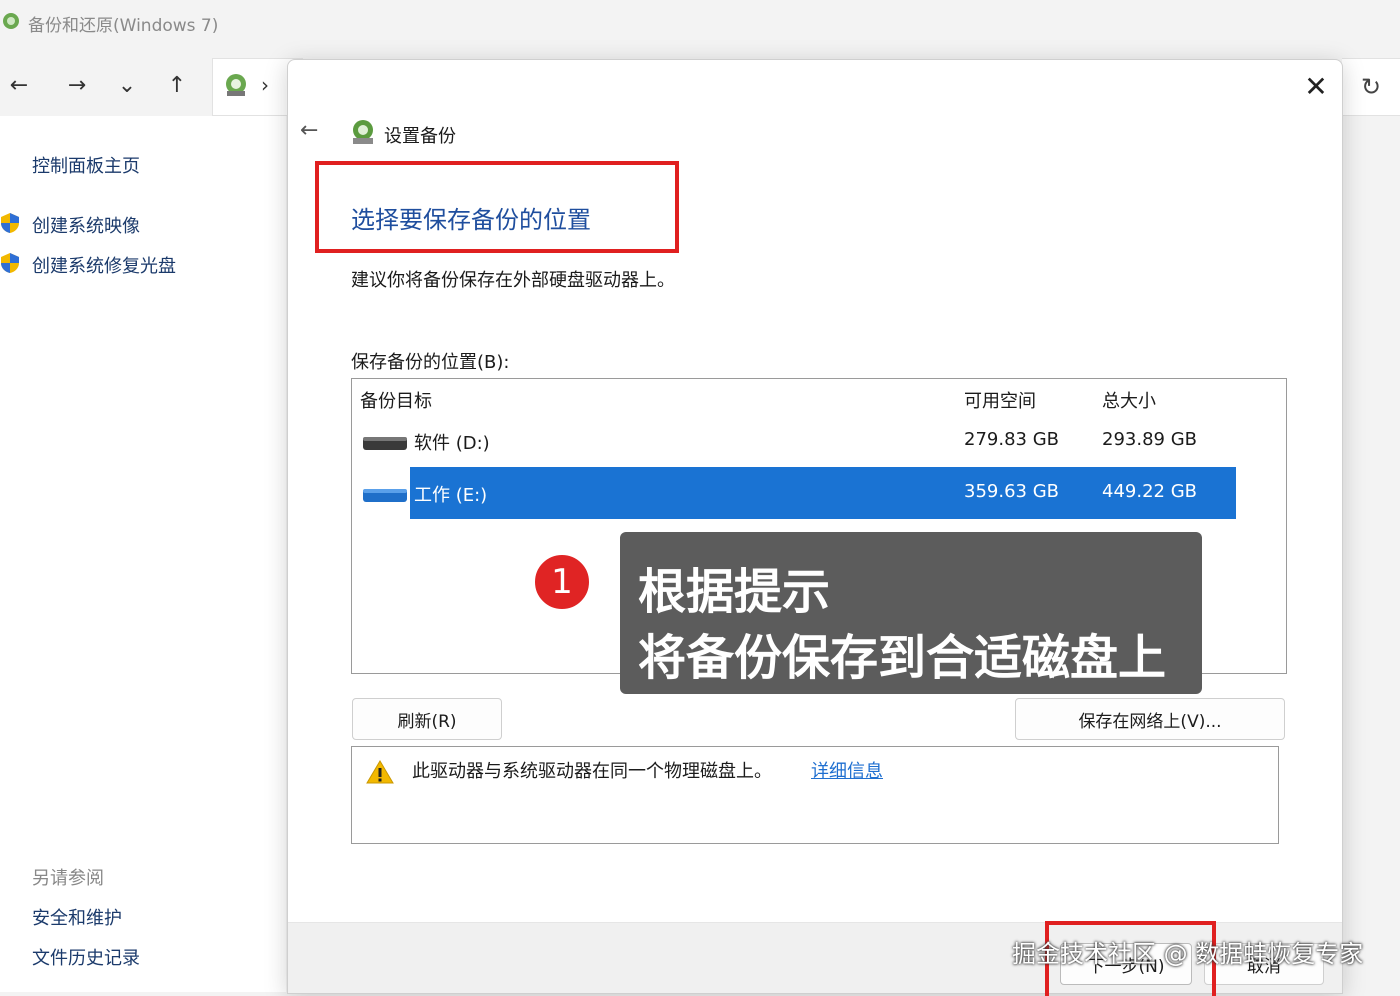  Describe the element at coordinates (430, 362) in the screenshot. I see `location-label: 保存备份的位置(B):` at that location.